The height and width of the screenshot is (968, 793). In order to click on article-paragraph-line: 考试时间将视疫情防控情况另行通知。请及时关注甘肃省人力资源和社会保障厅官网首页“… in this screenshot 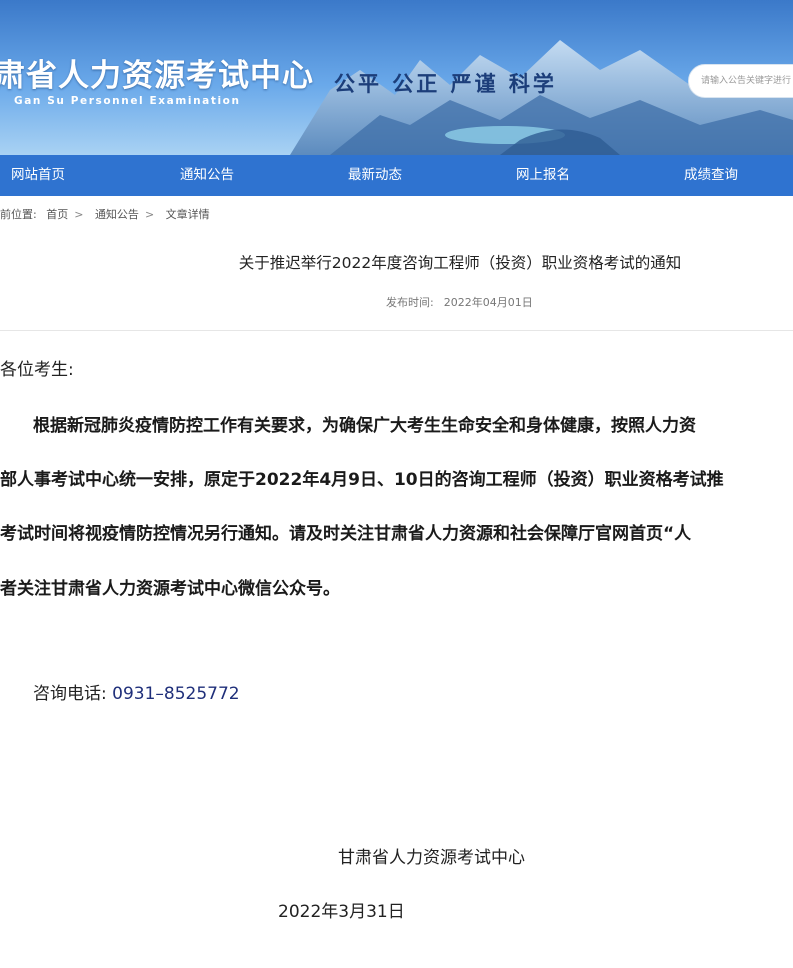, I will do `click(346, 534)`.